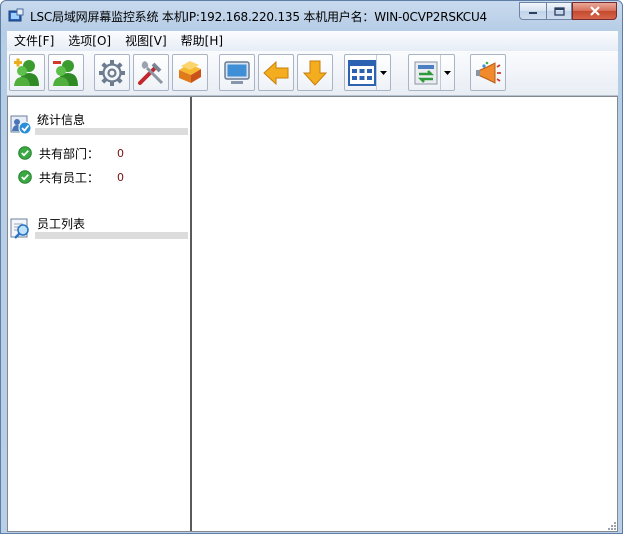 The image size is (623, 534). What do you see at coordinates (120, 153) in the screenshot?
I see `departments-count: 0` at bounding box center [120, 153].